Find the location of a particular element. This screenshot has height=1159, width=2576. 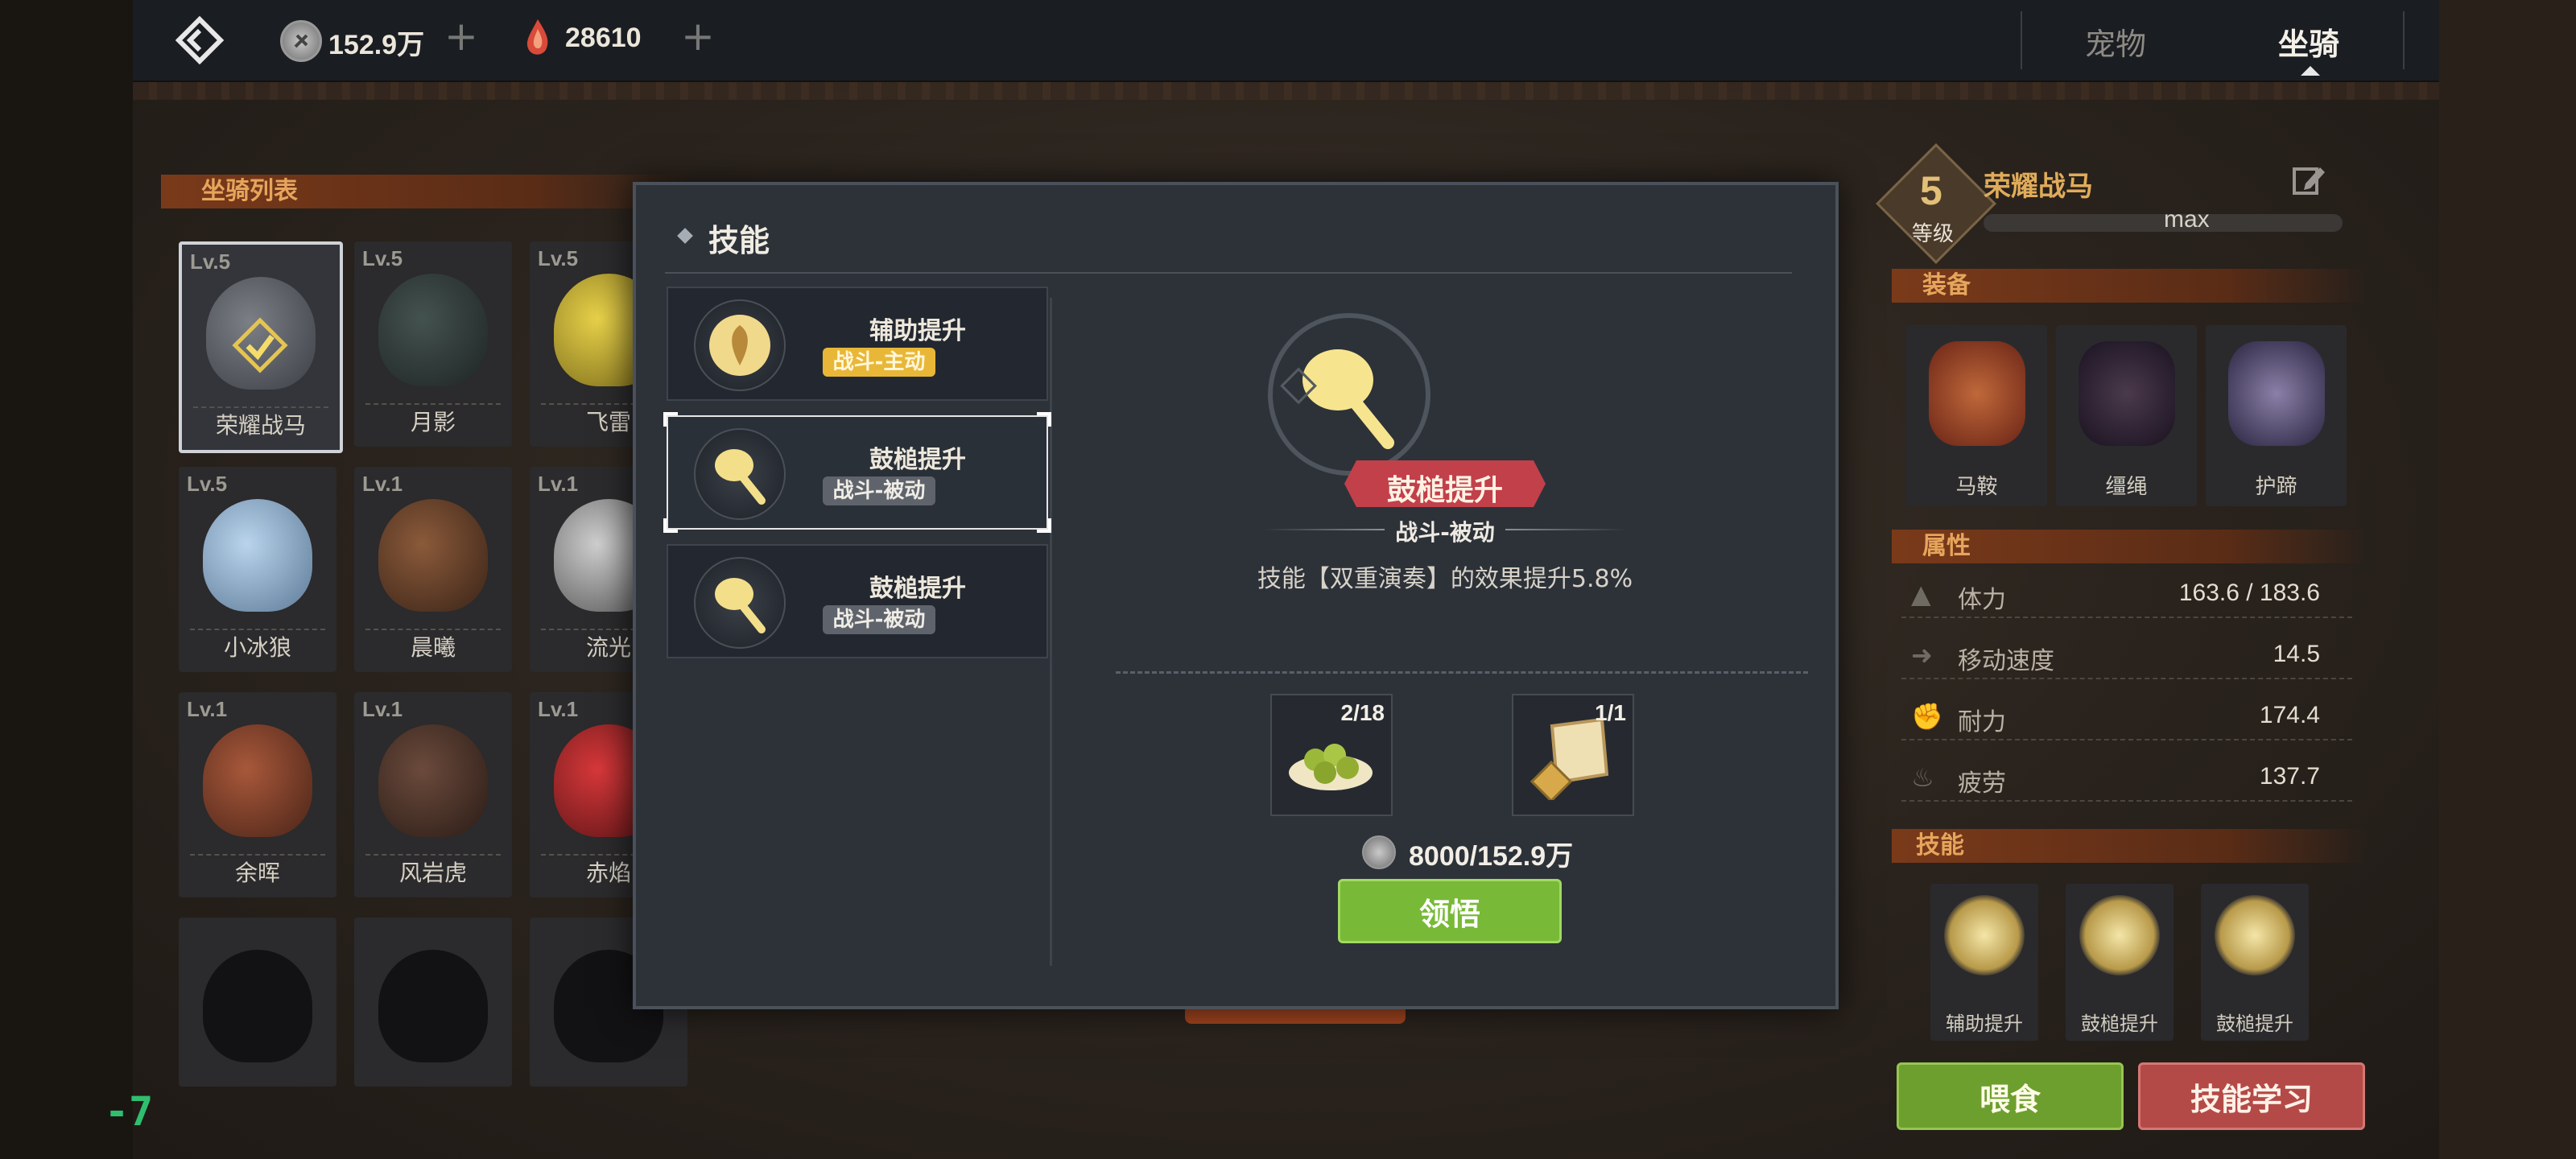

stat-row: ♨ 疲劳 137.7 is located at coordinates (2126, 778).